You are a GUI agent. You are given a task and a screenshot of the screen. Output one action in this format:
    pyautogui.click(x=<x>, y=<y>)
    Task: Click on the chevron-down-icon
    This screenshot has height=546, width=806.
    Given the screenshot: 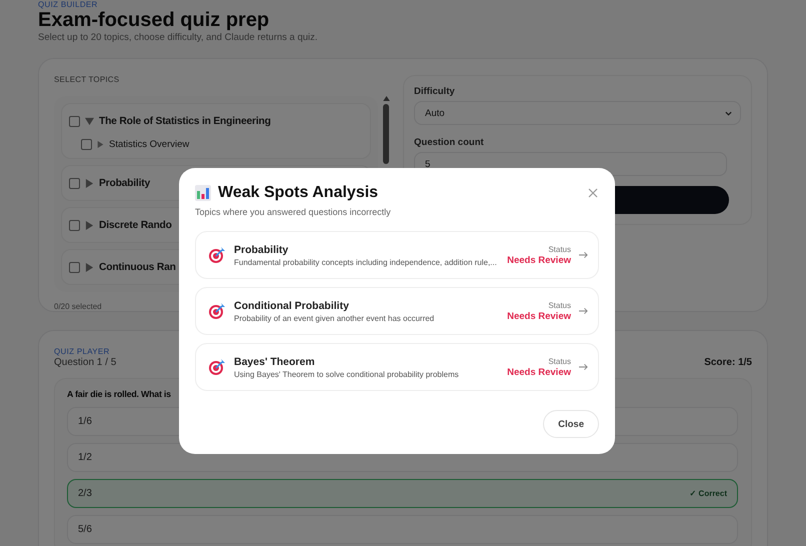 What is the action you would take?
    pyautogui.click(x=728, y=113)
    